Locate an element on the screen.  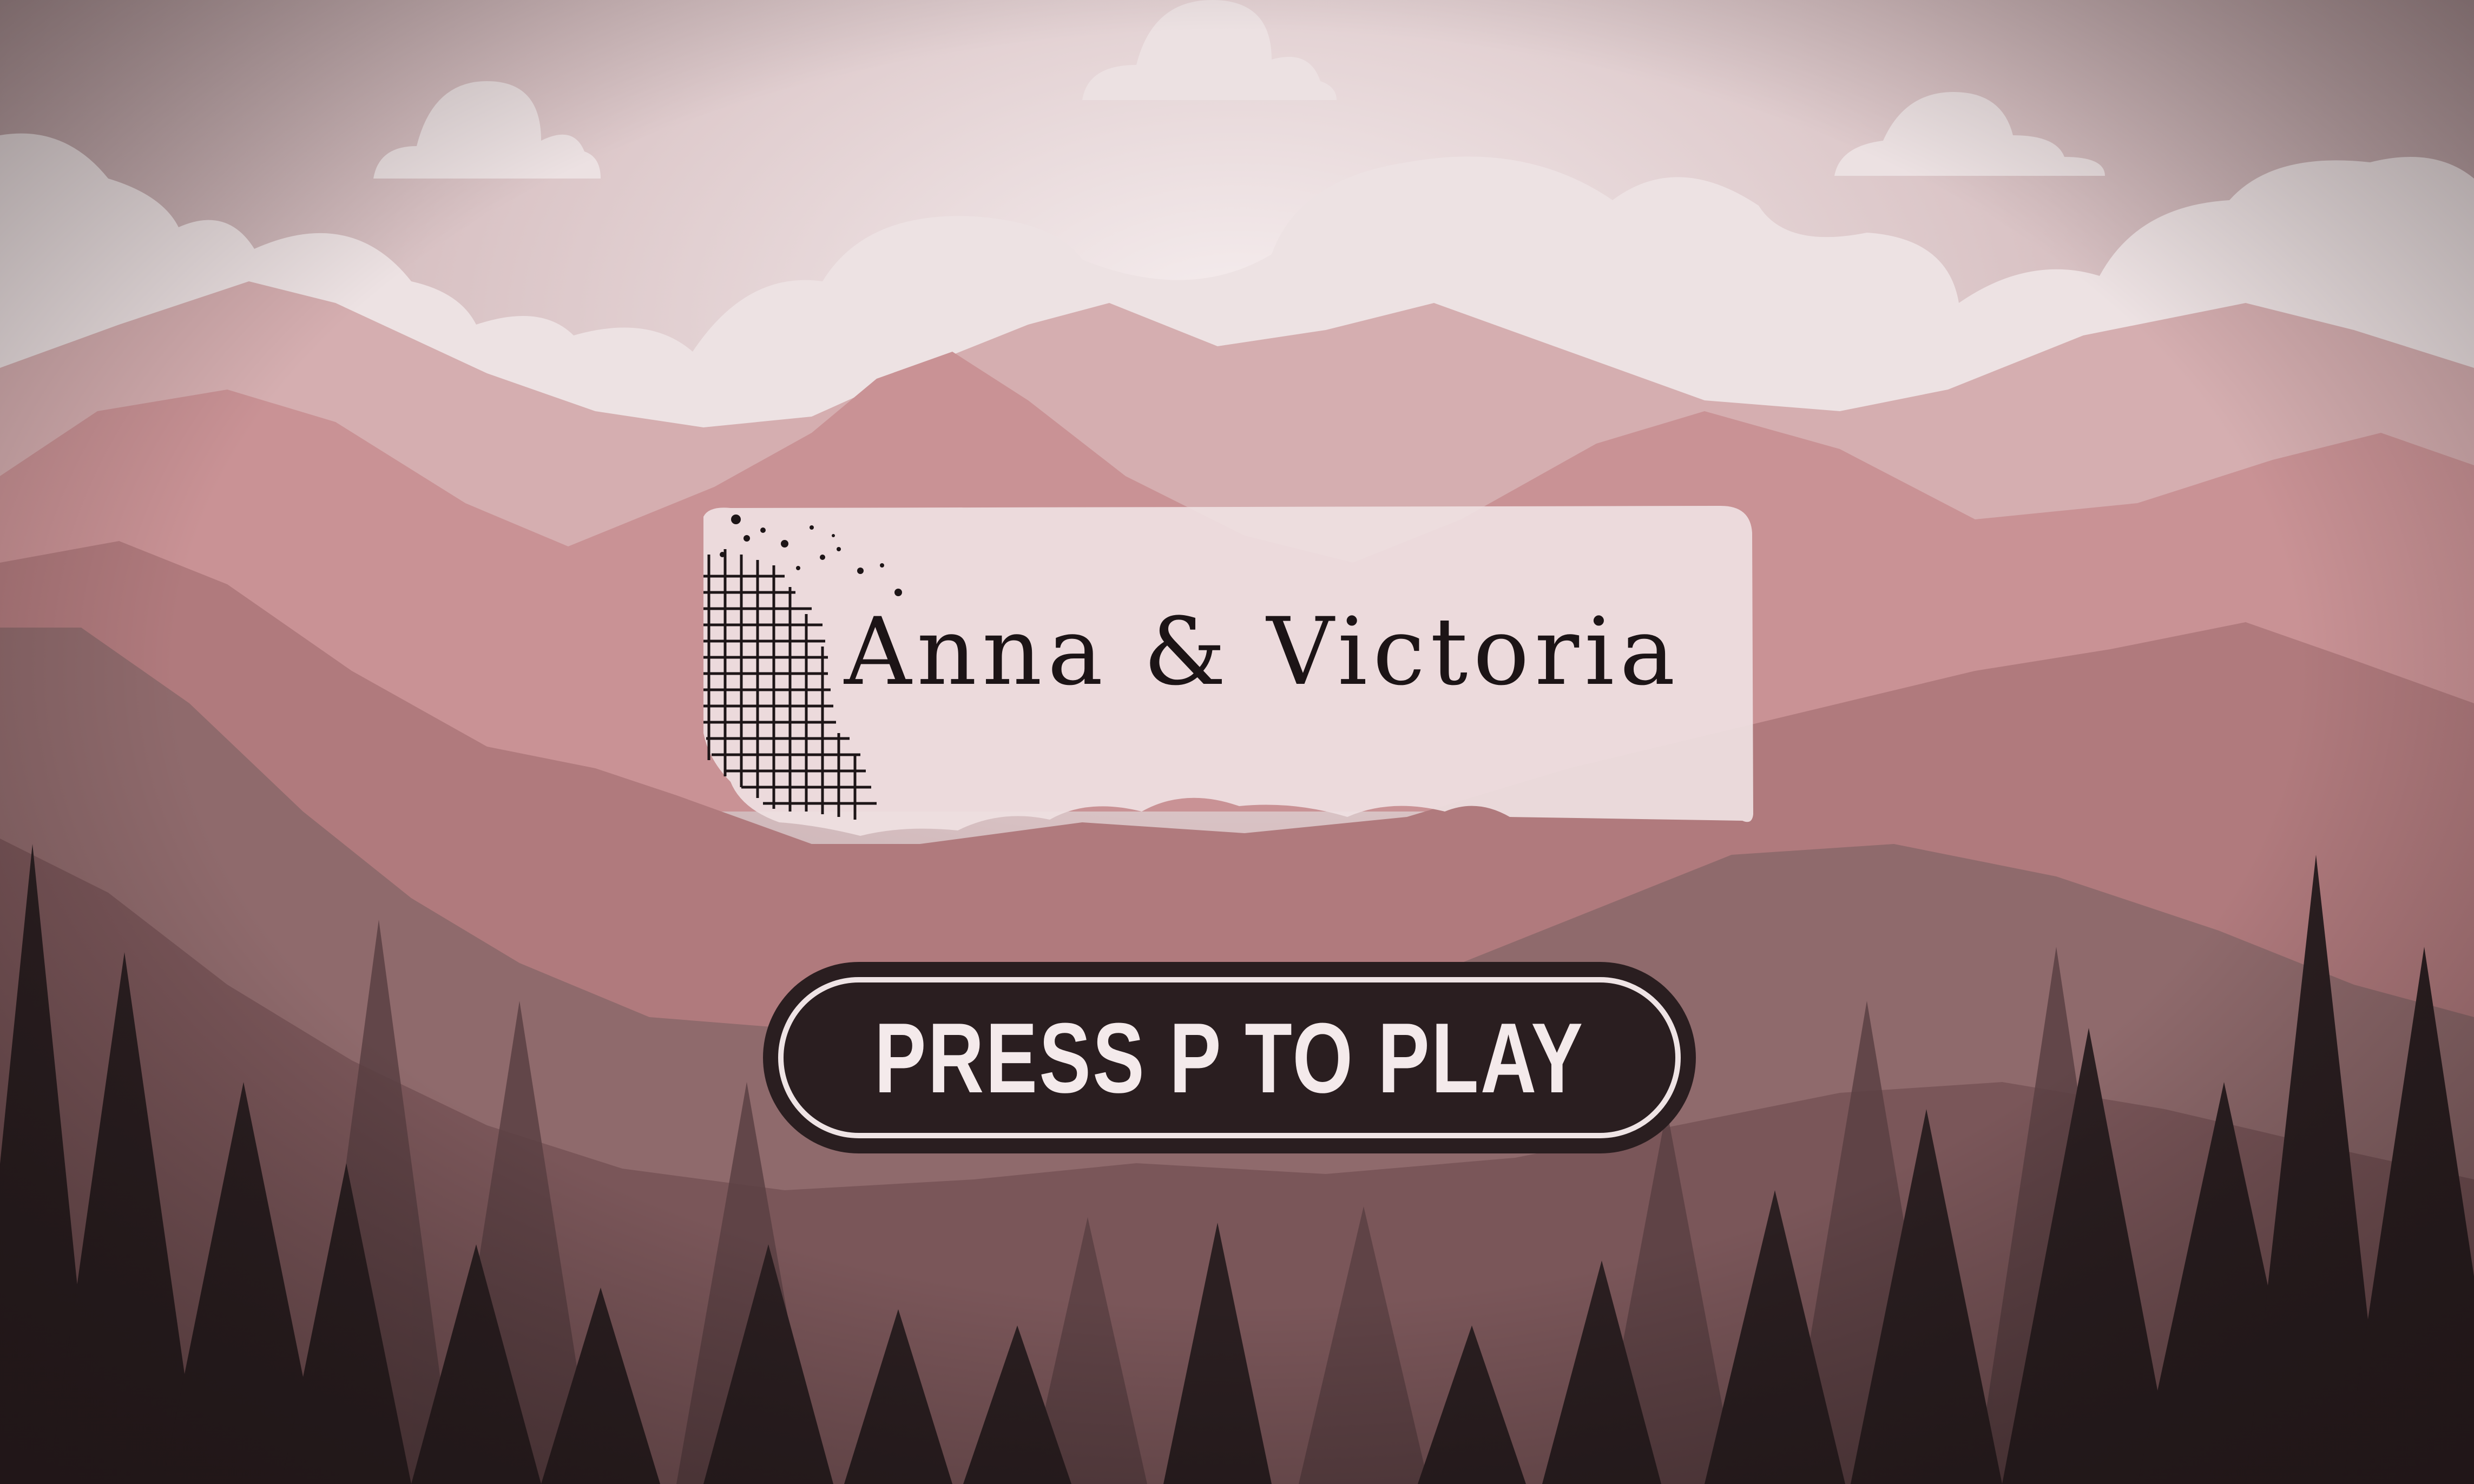
play-prompt-label: PRESS P TO PLAY is located at coordinates (1229, 1057).